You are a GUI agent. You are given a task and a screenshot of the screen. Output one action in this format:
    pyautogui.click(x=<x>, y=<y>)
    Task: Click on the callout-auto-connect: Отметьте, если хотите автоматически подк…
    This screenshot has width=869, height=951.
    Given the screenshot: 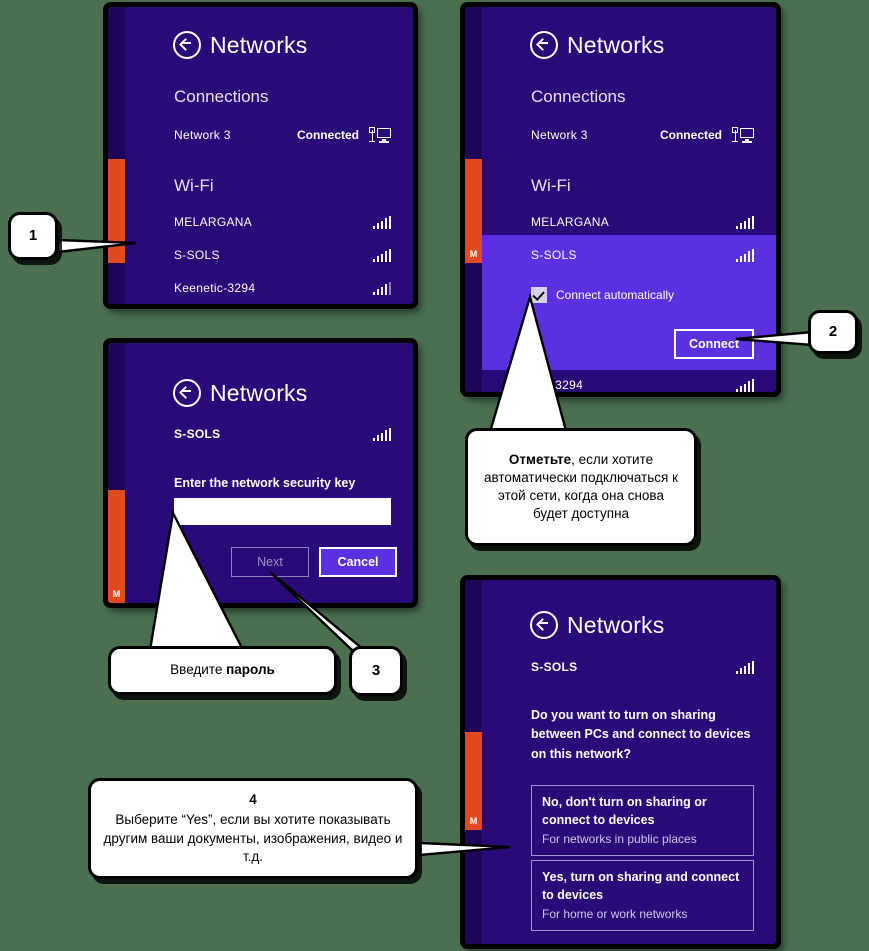 What is the action you would take?
    pyautogui.click(x=581, y=487)
    